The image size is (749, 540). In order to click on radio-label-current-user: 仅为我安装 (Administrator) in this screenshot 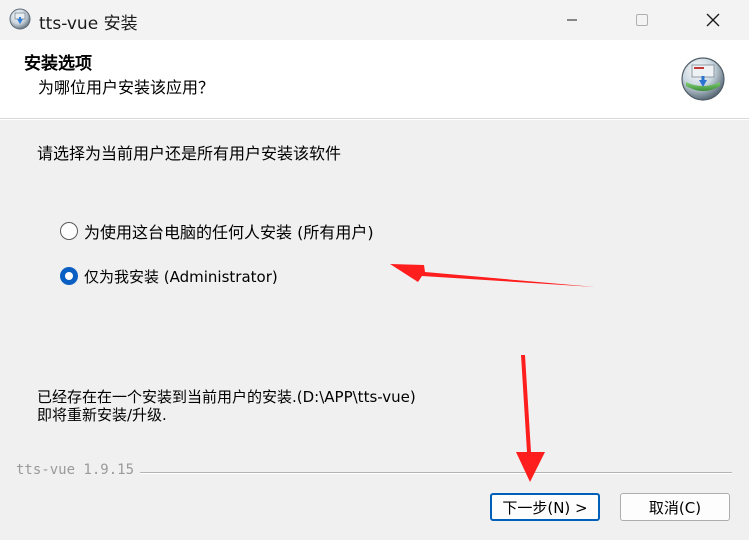, I will do `click(181, 276)`.